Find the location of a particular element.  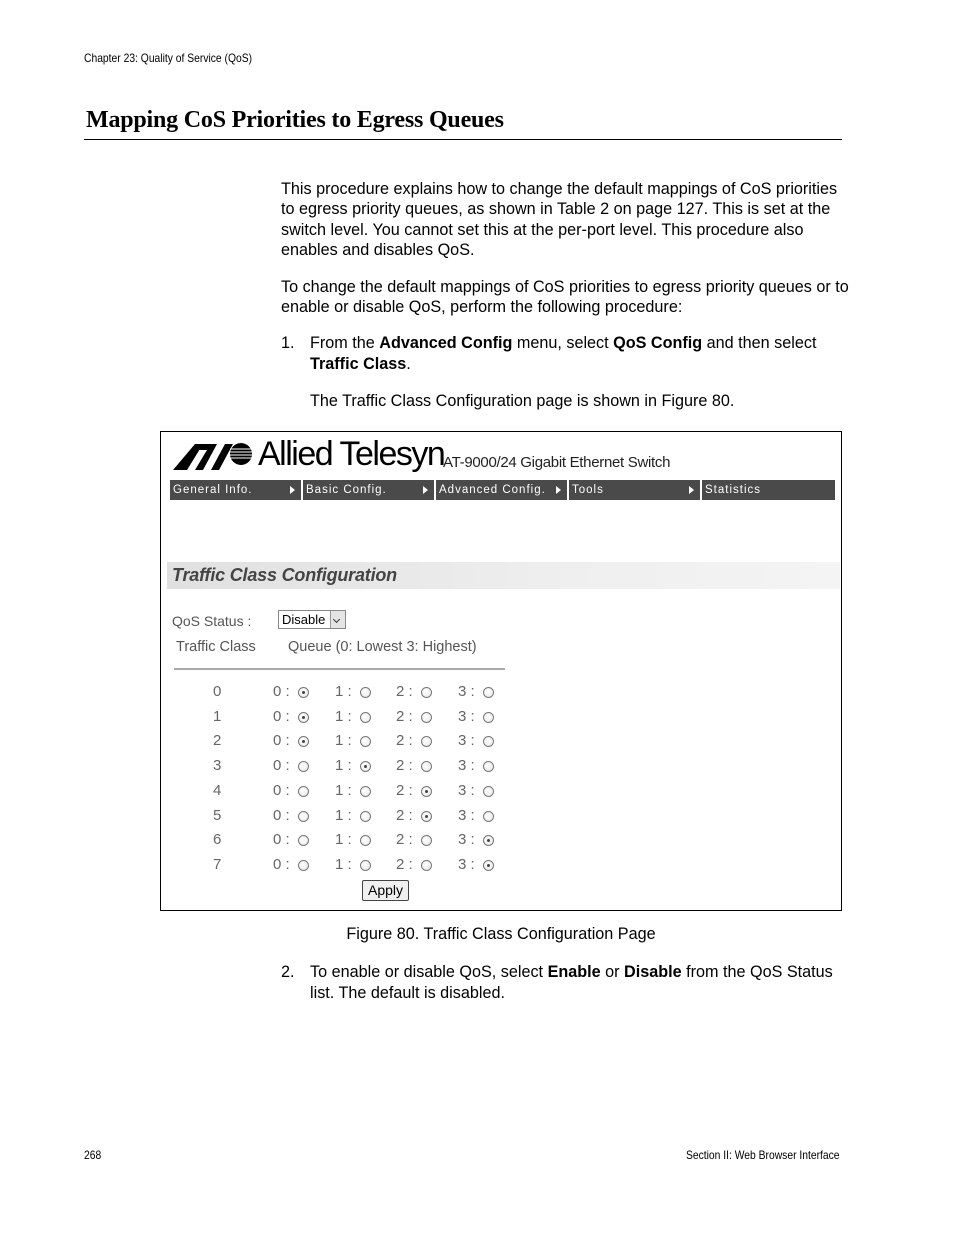

chevron-right-icon is located at coordinates (425, 490).